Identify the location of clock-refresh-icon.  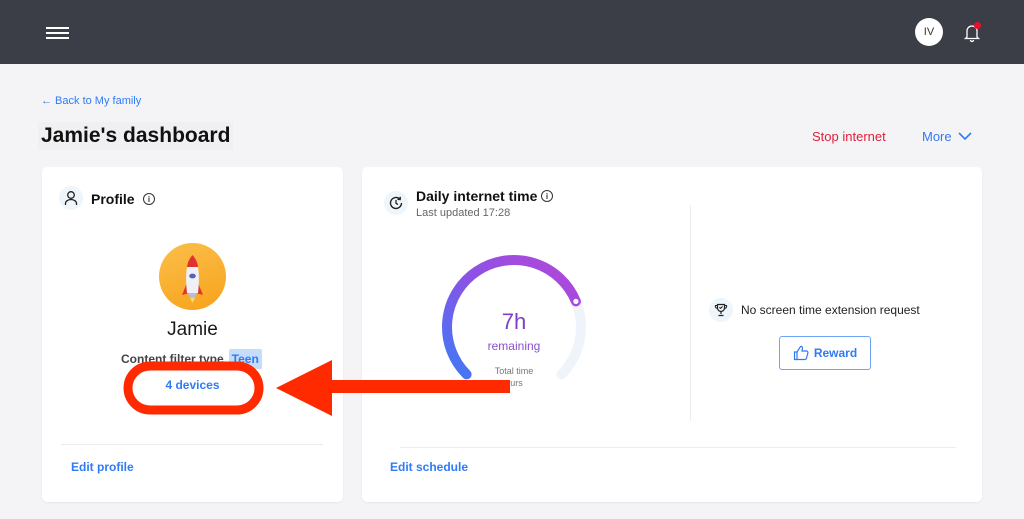
(396, 203).